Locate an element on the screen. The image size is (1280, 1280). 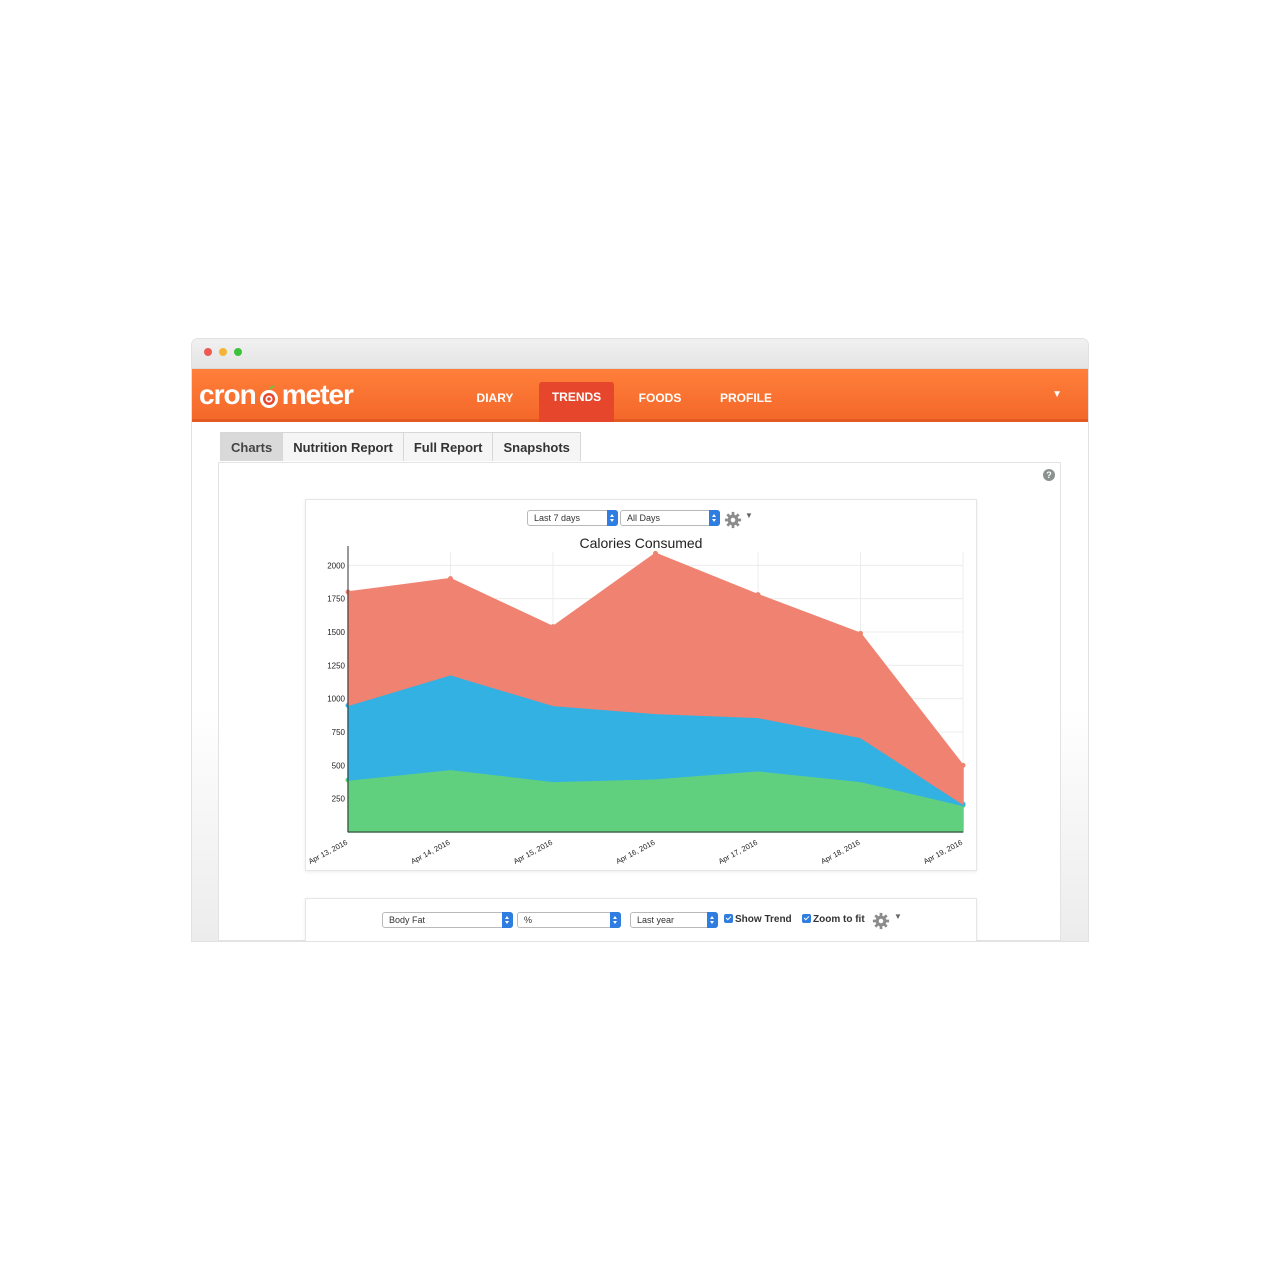
y-tick-label: 500 is located at coordinates (339, 765).